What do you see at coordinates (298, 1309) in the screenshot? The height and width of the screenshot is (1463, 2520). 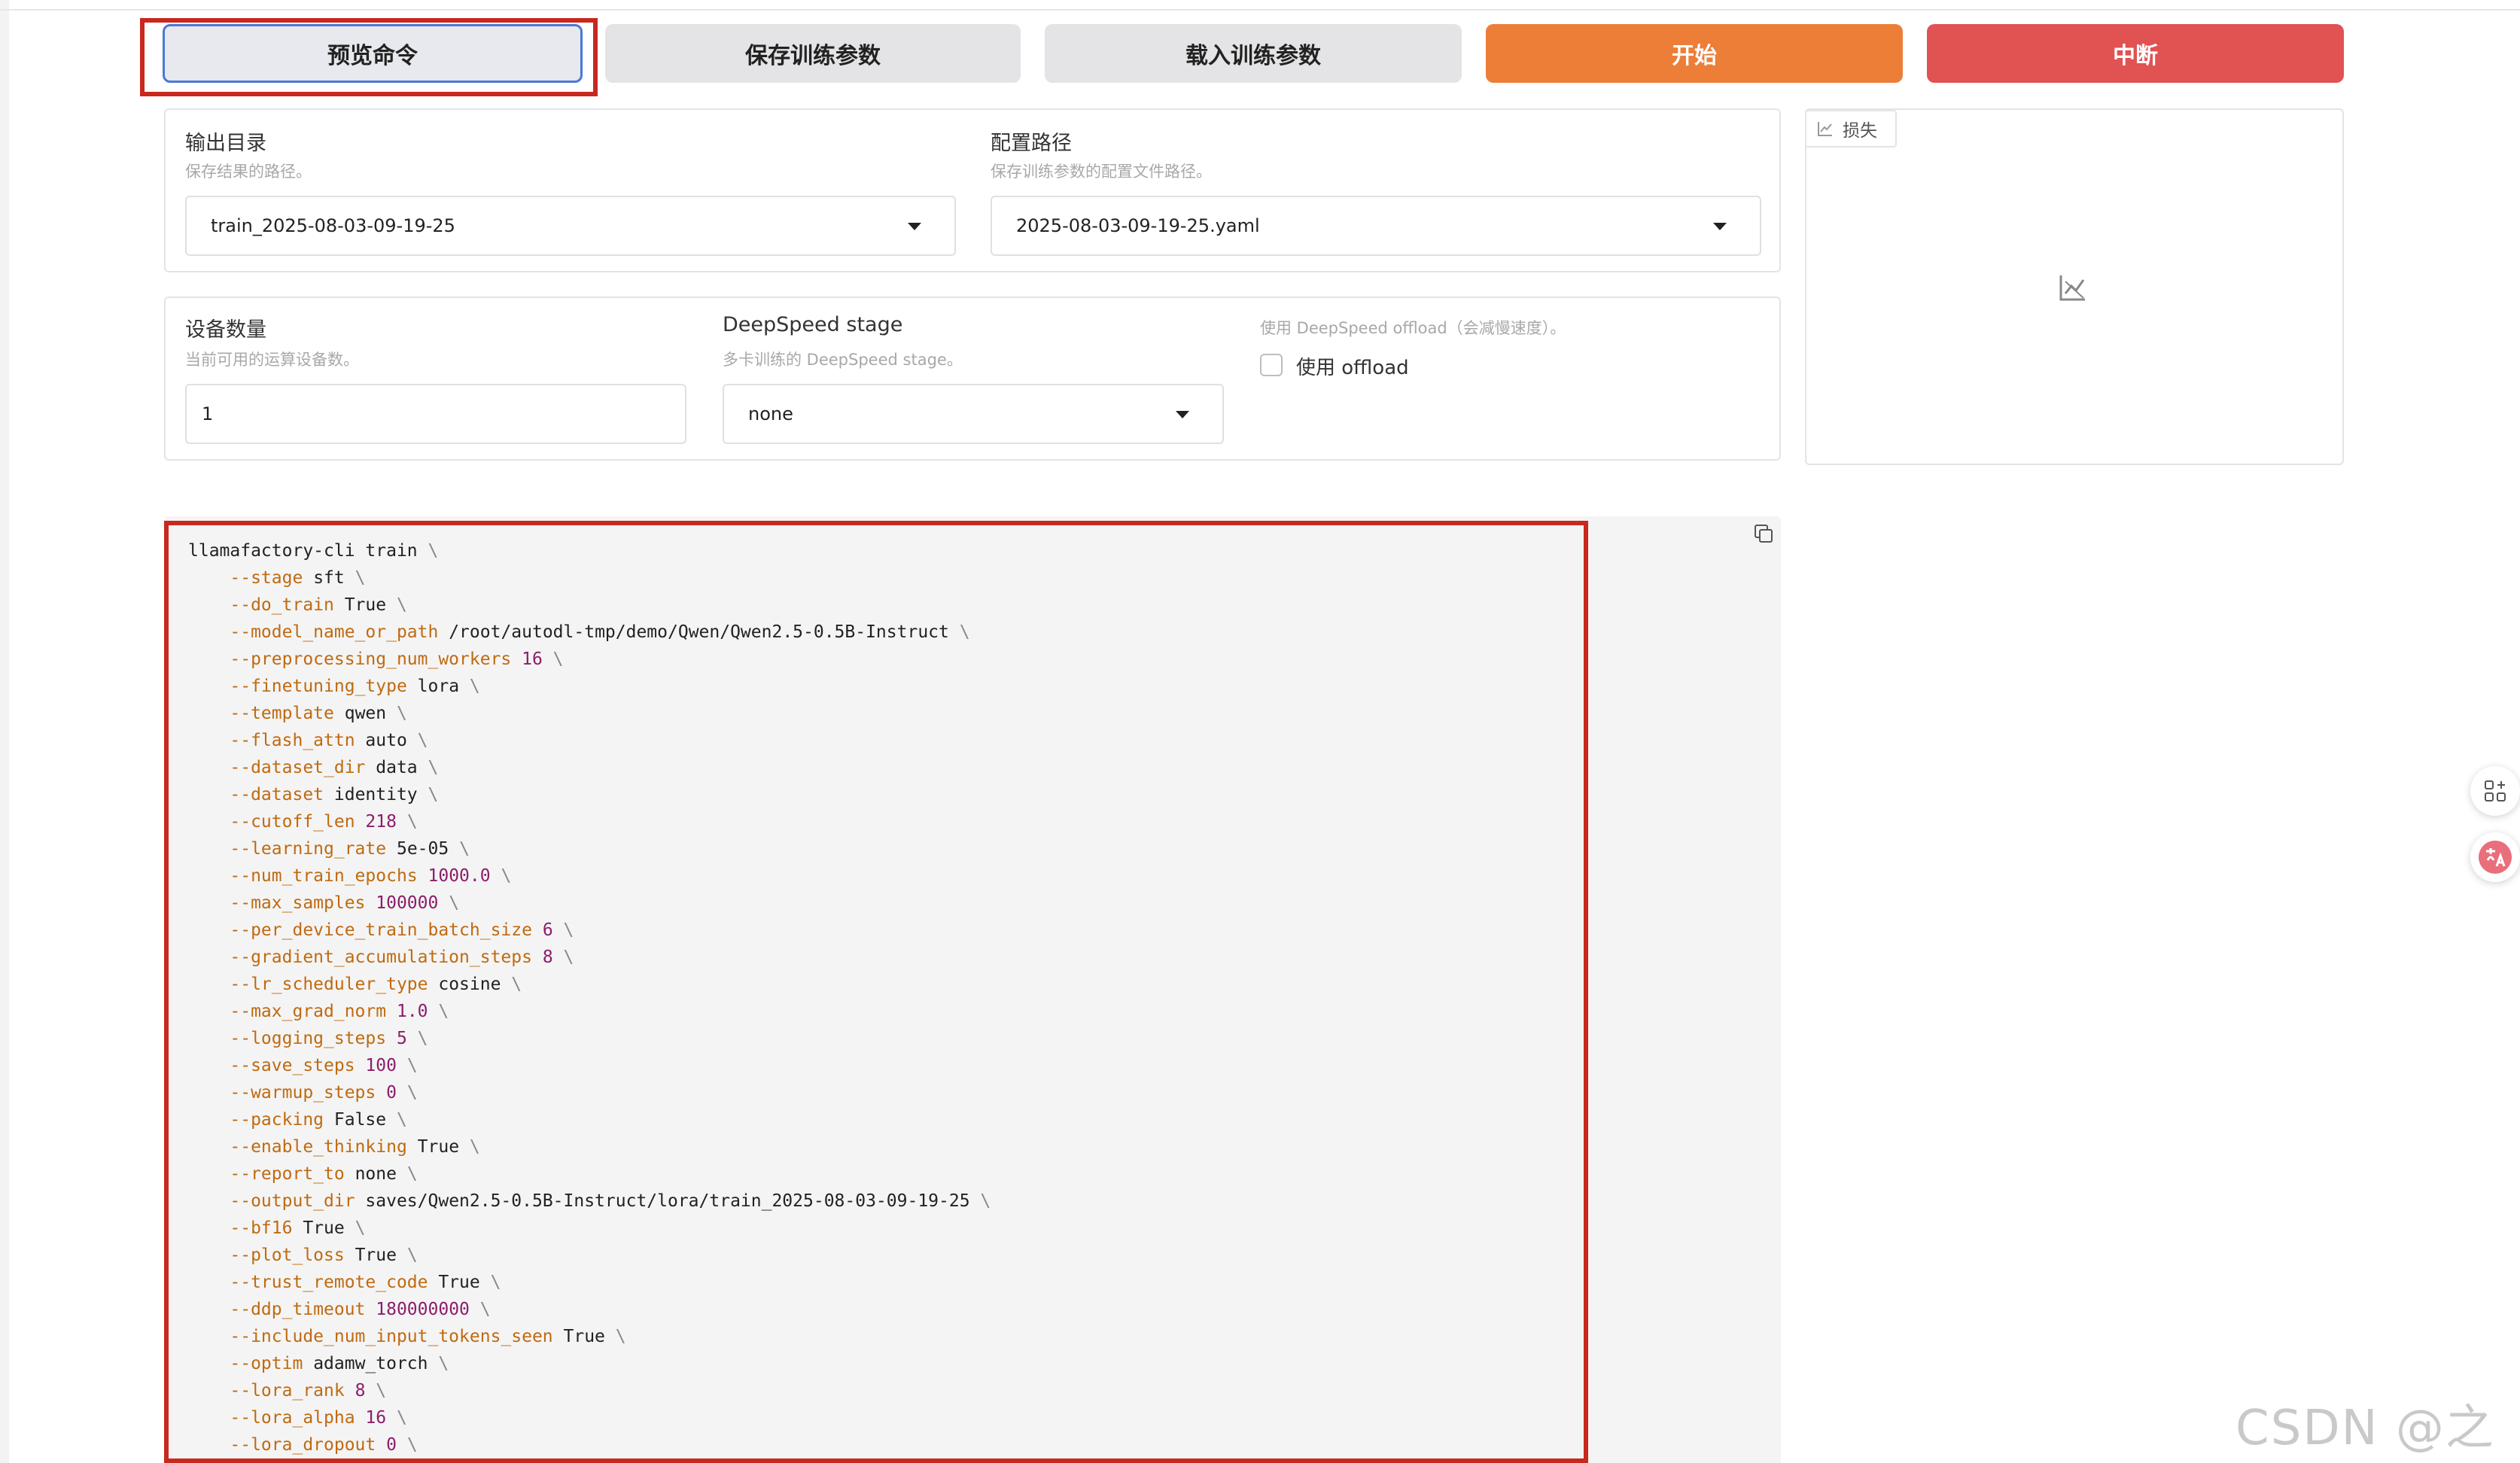 I see `command-flag: --ddp_timeout` at bounding box center [298, 1309].